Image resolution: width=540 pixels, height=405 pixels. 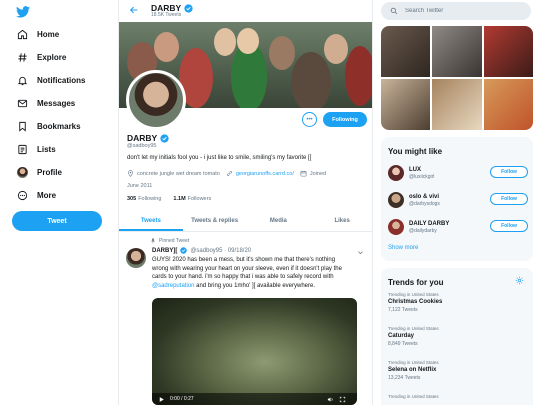 What do you see at coordinates (23, 12) in the screenshot?
I see `twitter-logo-icon` at bounding box center [23, 12].